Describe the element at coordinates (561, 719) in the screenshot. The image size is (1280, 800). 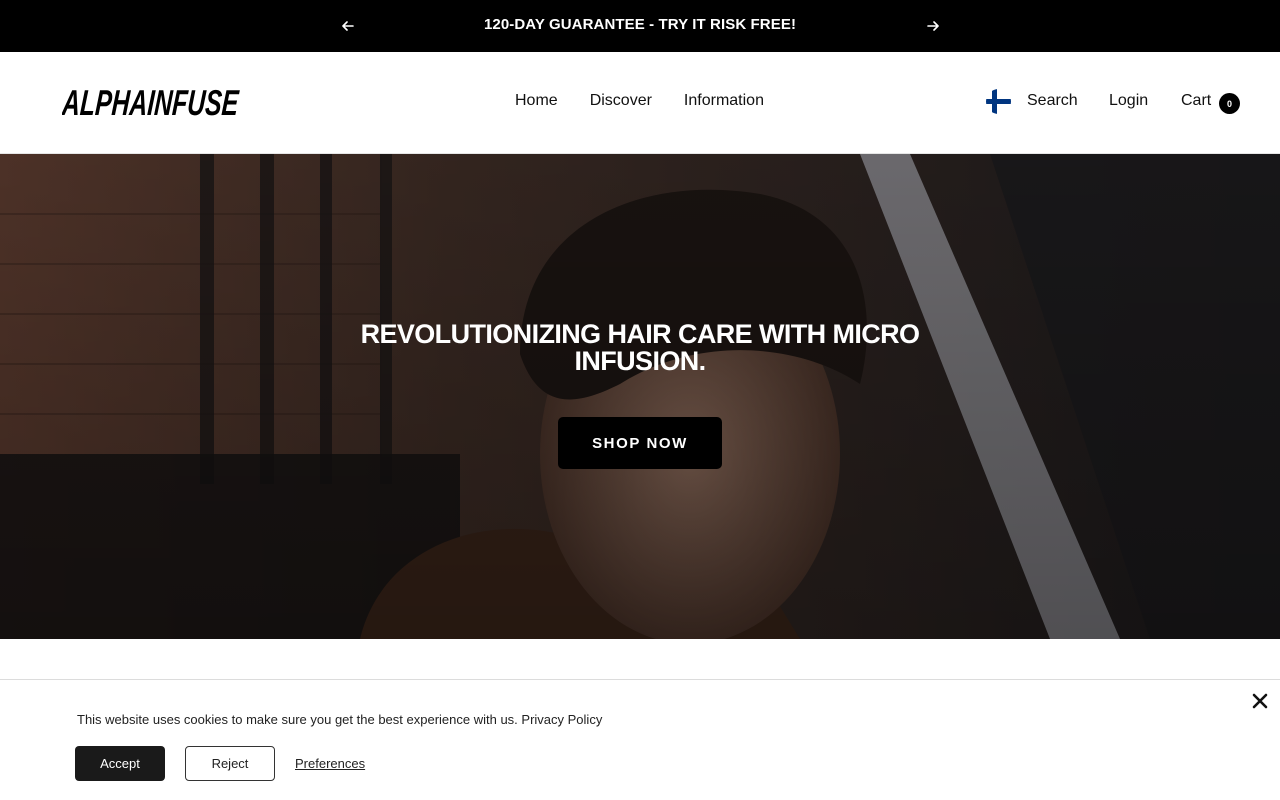
I see `privacy-policy-link: Privacy Policy` at that location.